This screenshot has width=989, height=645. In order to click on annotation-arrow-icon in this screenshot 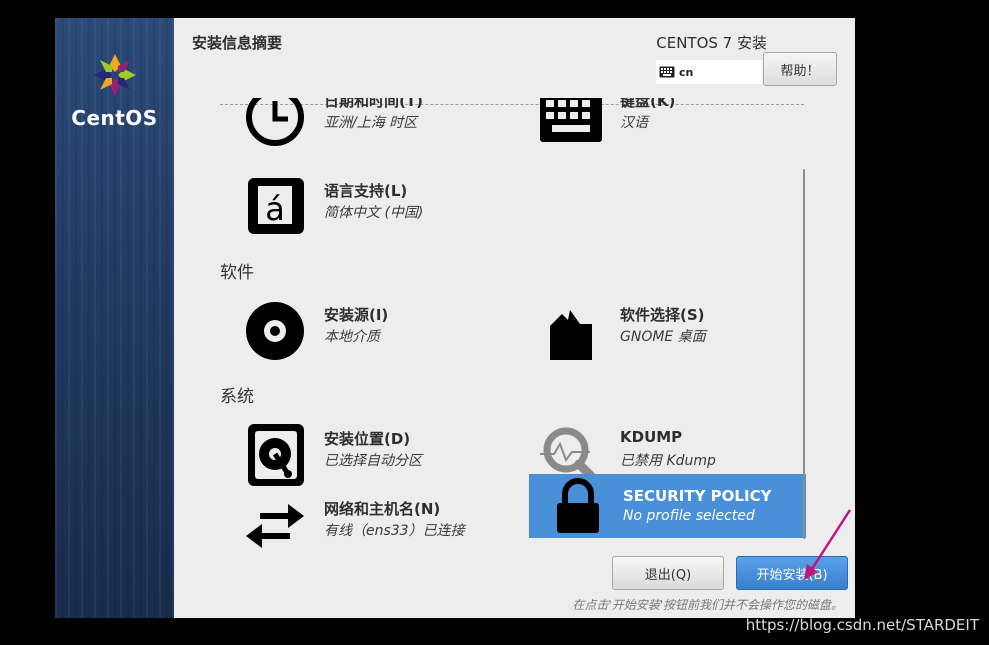, I will do `click(828, 544)`.